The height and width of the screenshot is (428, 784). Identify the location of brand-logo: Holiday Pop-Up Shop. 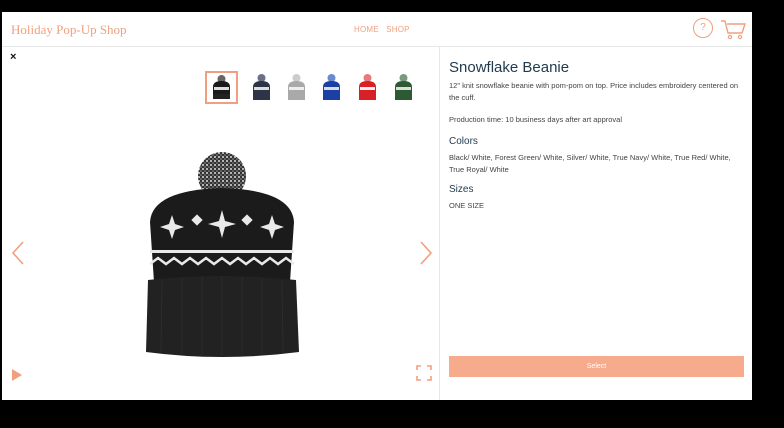
(69, 30).